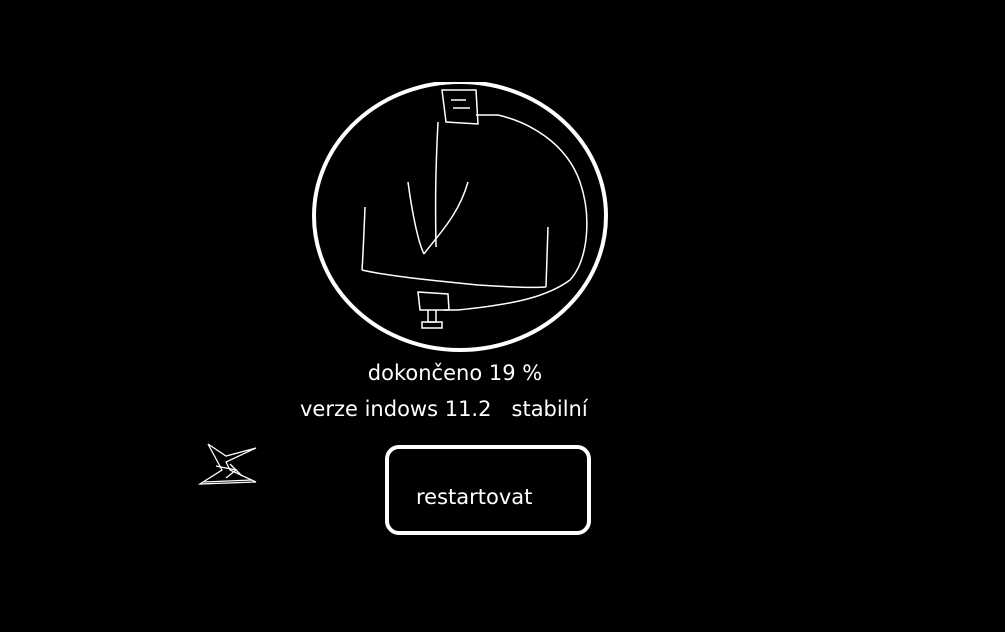 The image size is (1005, 632). I want to click on version-name: verze indows 11.2, so click(396, 409).